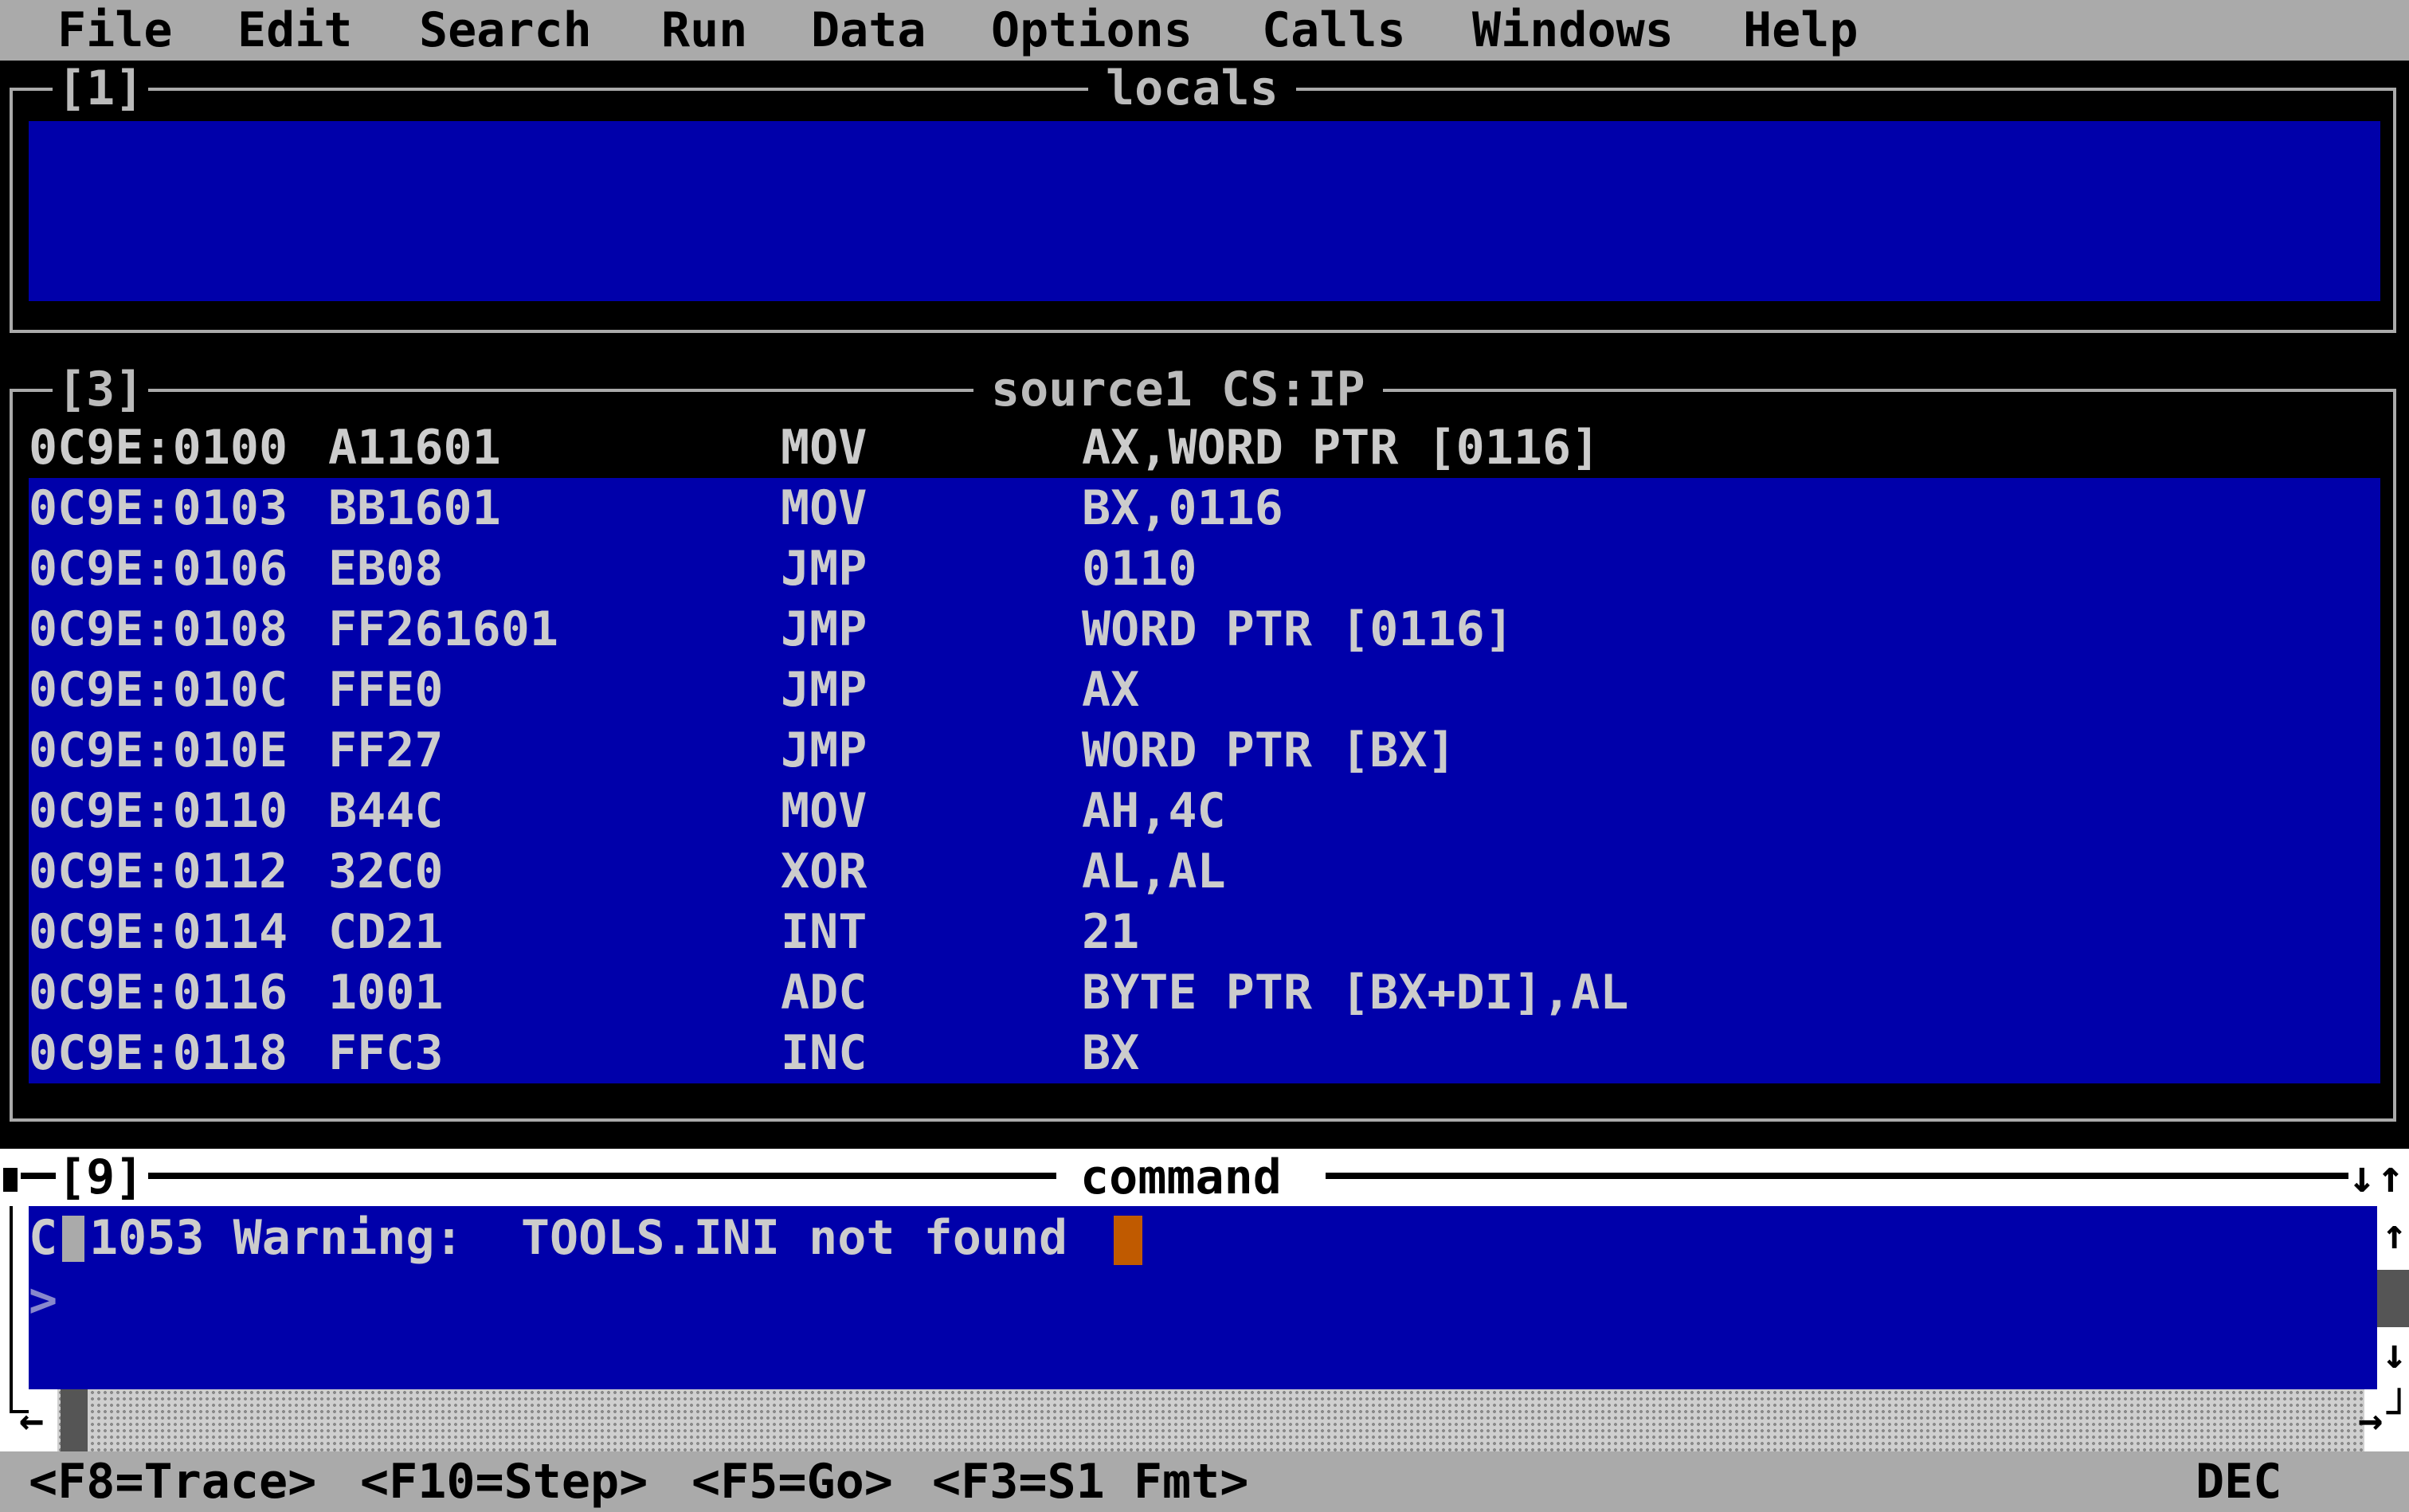 The height and width of the screenshot is (1512, 2409). Describe the element at coordinates (158, 811) in the screenshot. I see `row-address: 0C9E:0110` at that location.